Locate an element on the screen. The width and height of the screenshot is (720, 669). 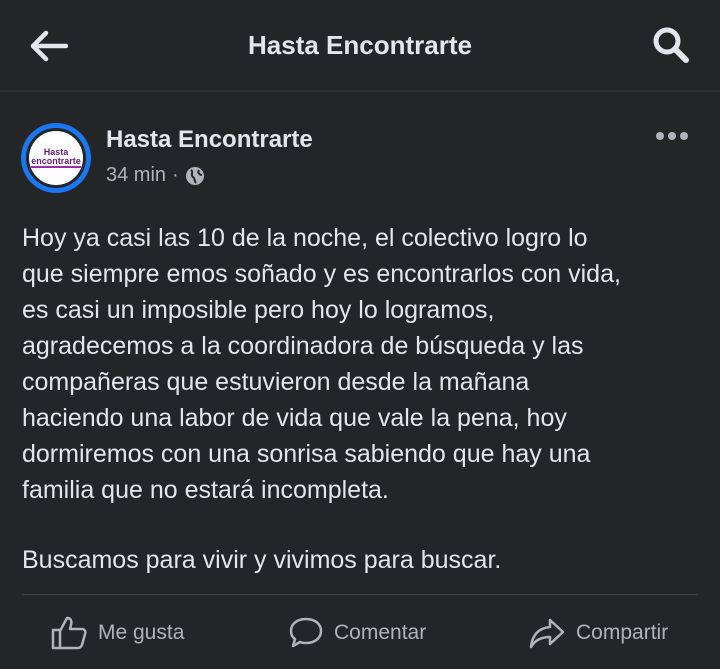
top-bar: Hasta Encontrarte is located at coordinates (360, 46).